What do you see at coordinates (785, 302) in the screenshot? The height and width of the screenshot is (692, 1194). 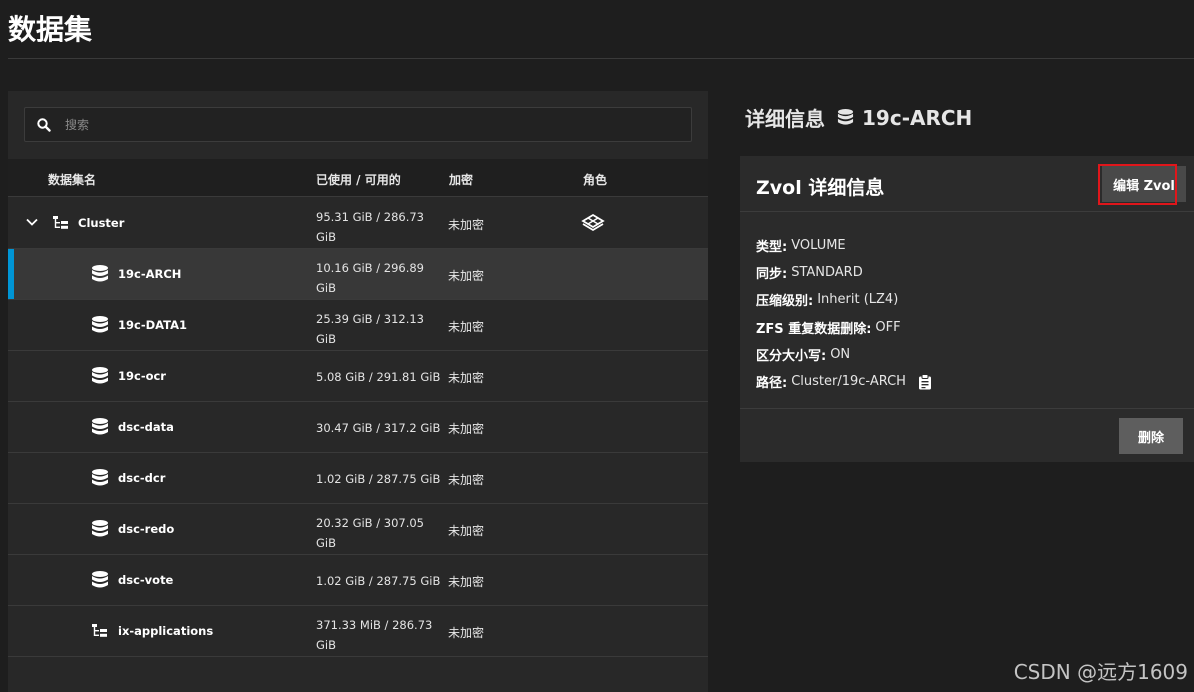 I see `property-key: 压缩级别:` at bounding box center [785, 302].